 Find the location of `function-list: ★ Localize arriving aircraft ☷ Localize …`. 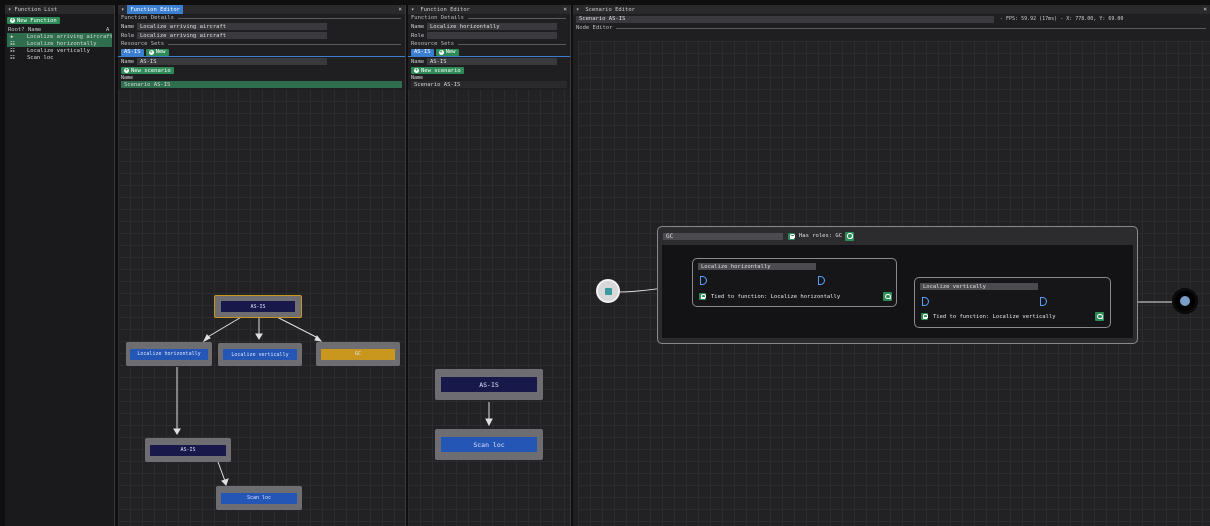

function-list: ★ Localize arriving aircraft ☷ Localize … is located at coordinates (59, 47).